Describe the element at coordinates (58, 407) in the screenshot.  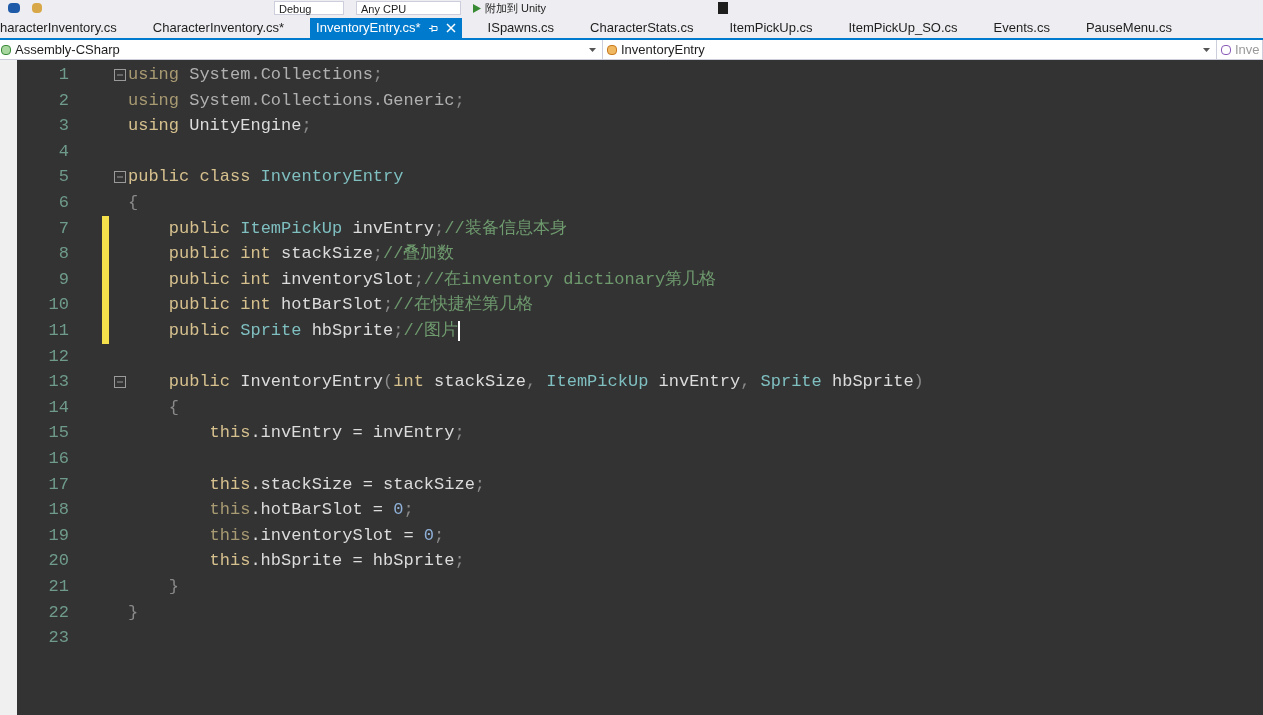
I see `line-number: 14` at that location.